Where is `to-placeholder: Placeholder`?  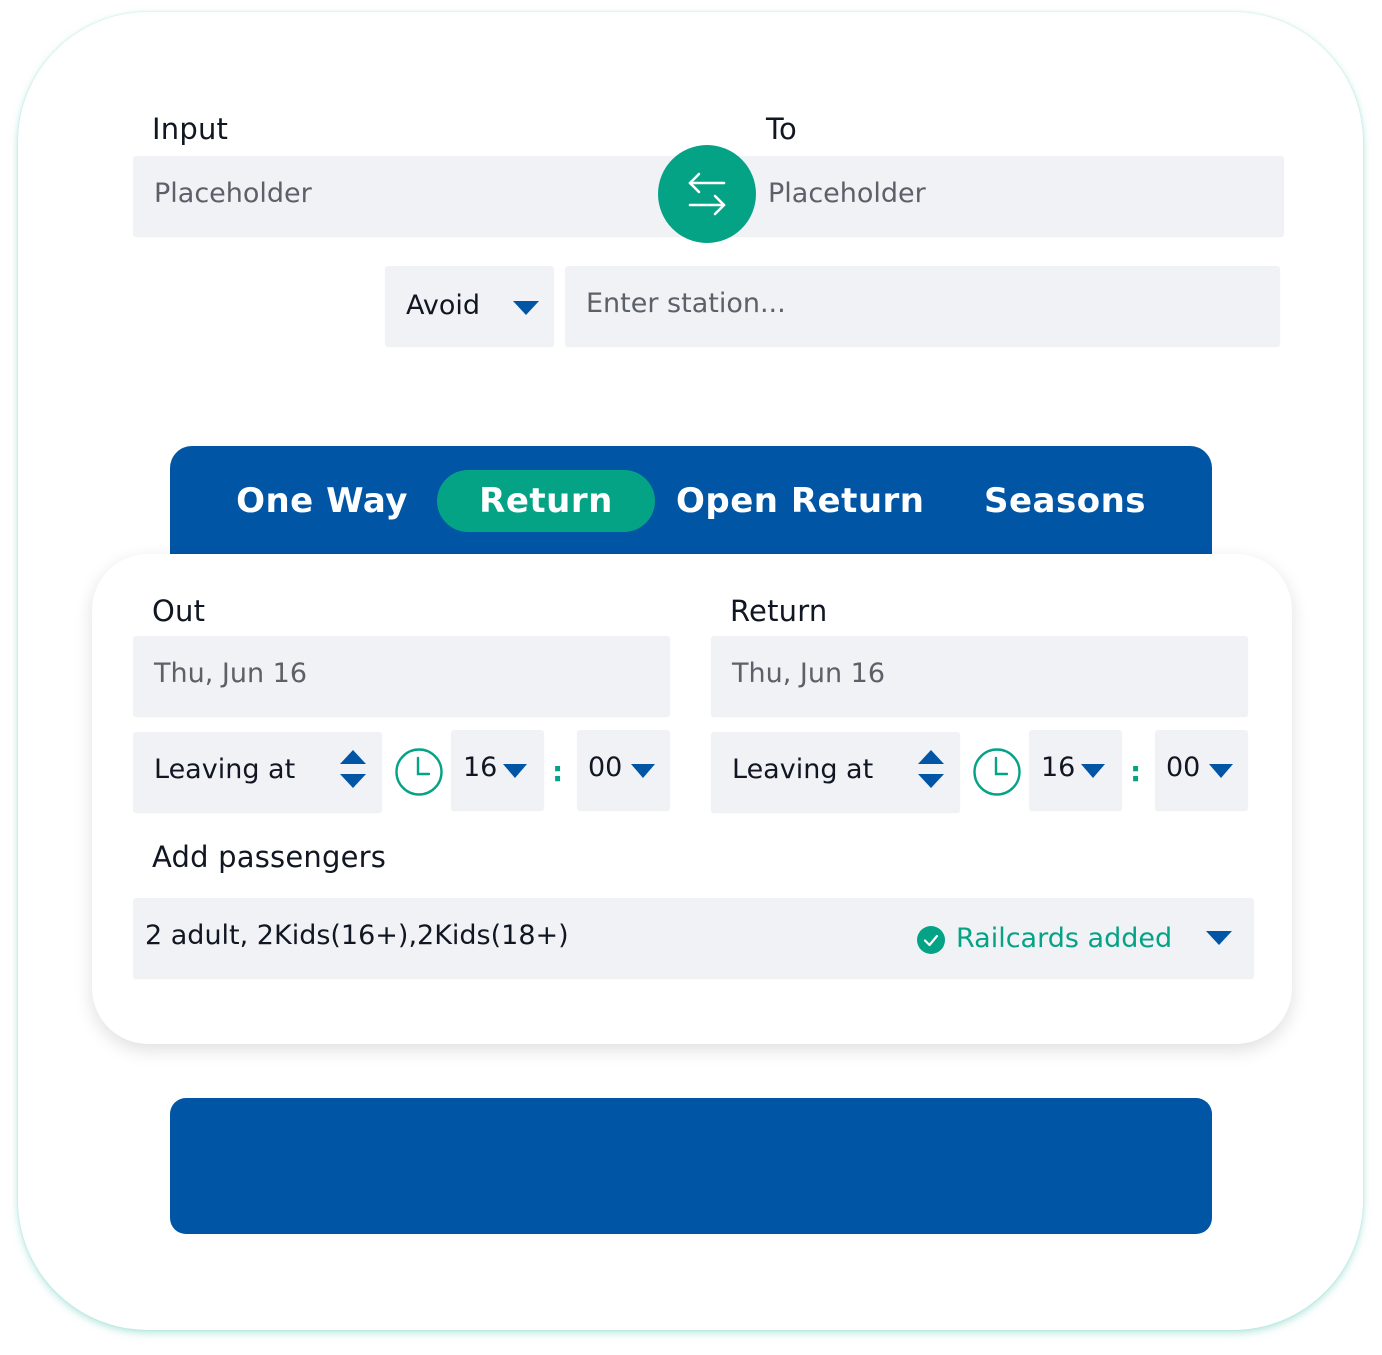
to-placeholder: Placeholder is located at coordinates (847, 193).